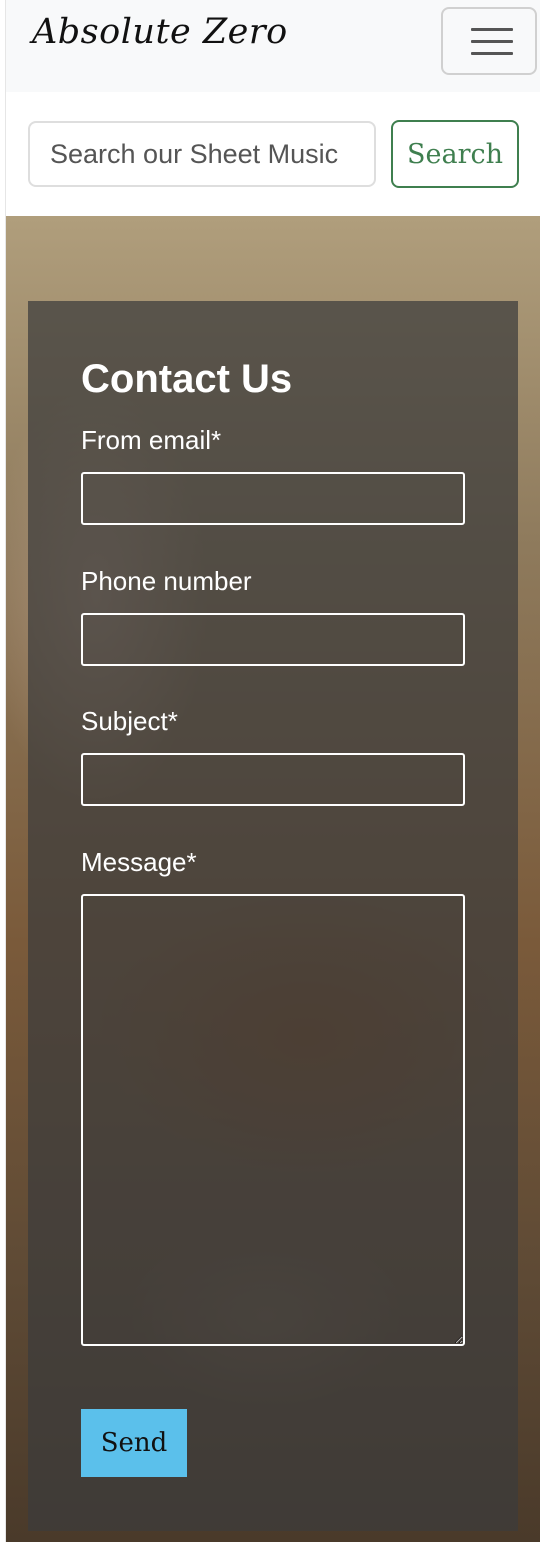  What do you see at coordinates (489, 41) in the screenshot?
I see `menu-toggle-button` at bounding box center [489, 41].